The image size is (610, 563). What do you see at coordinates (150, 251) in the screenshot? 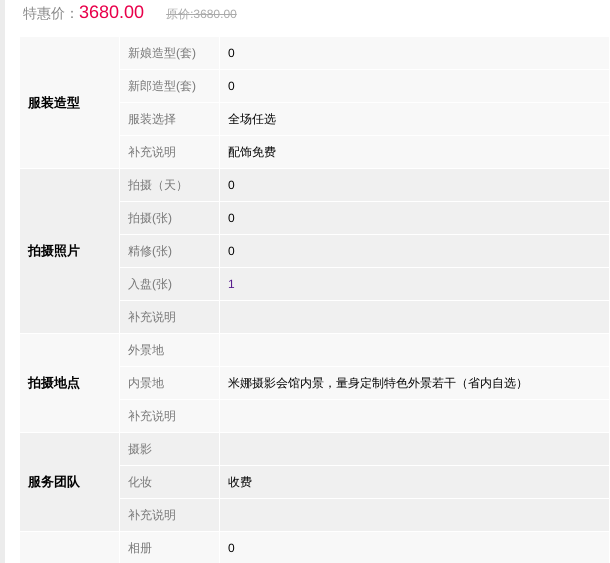
I see `field-label: 精修(张)` at bounding box center [150, 251].